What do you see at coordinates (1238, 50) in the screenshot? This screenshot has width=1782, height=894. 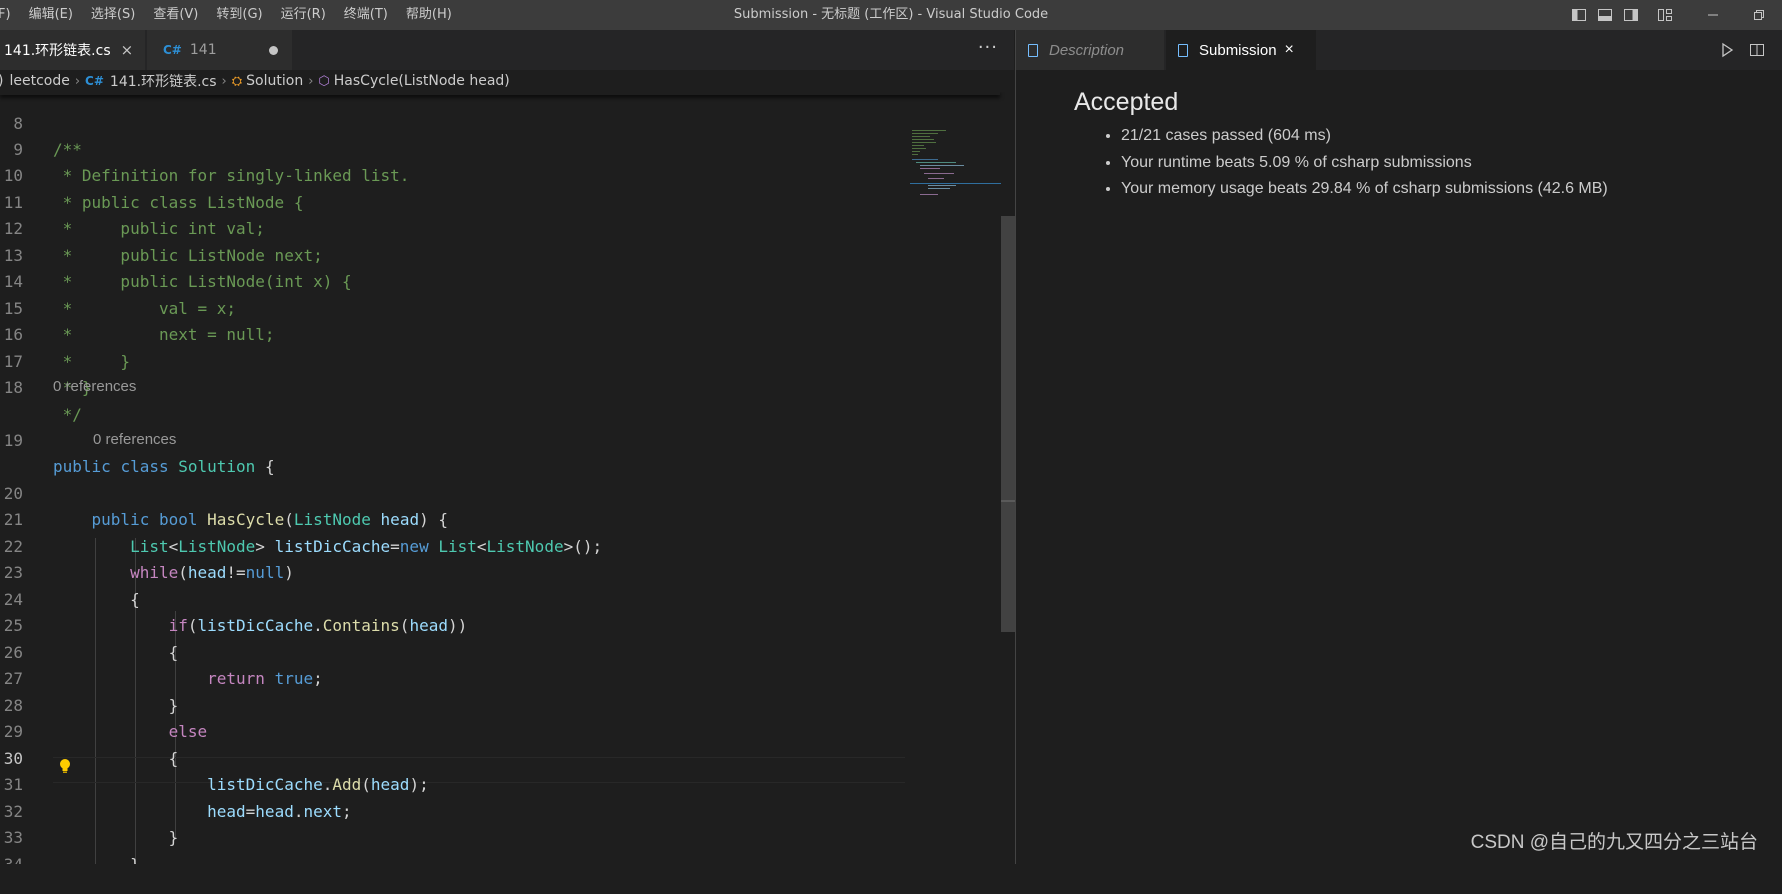 I see `tab-label: Submission` at bounding box center [1238, 50].